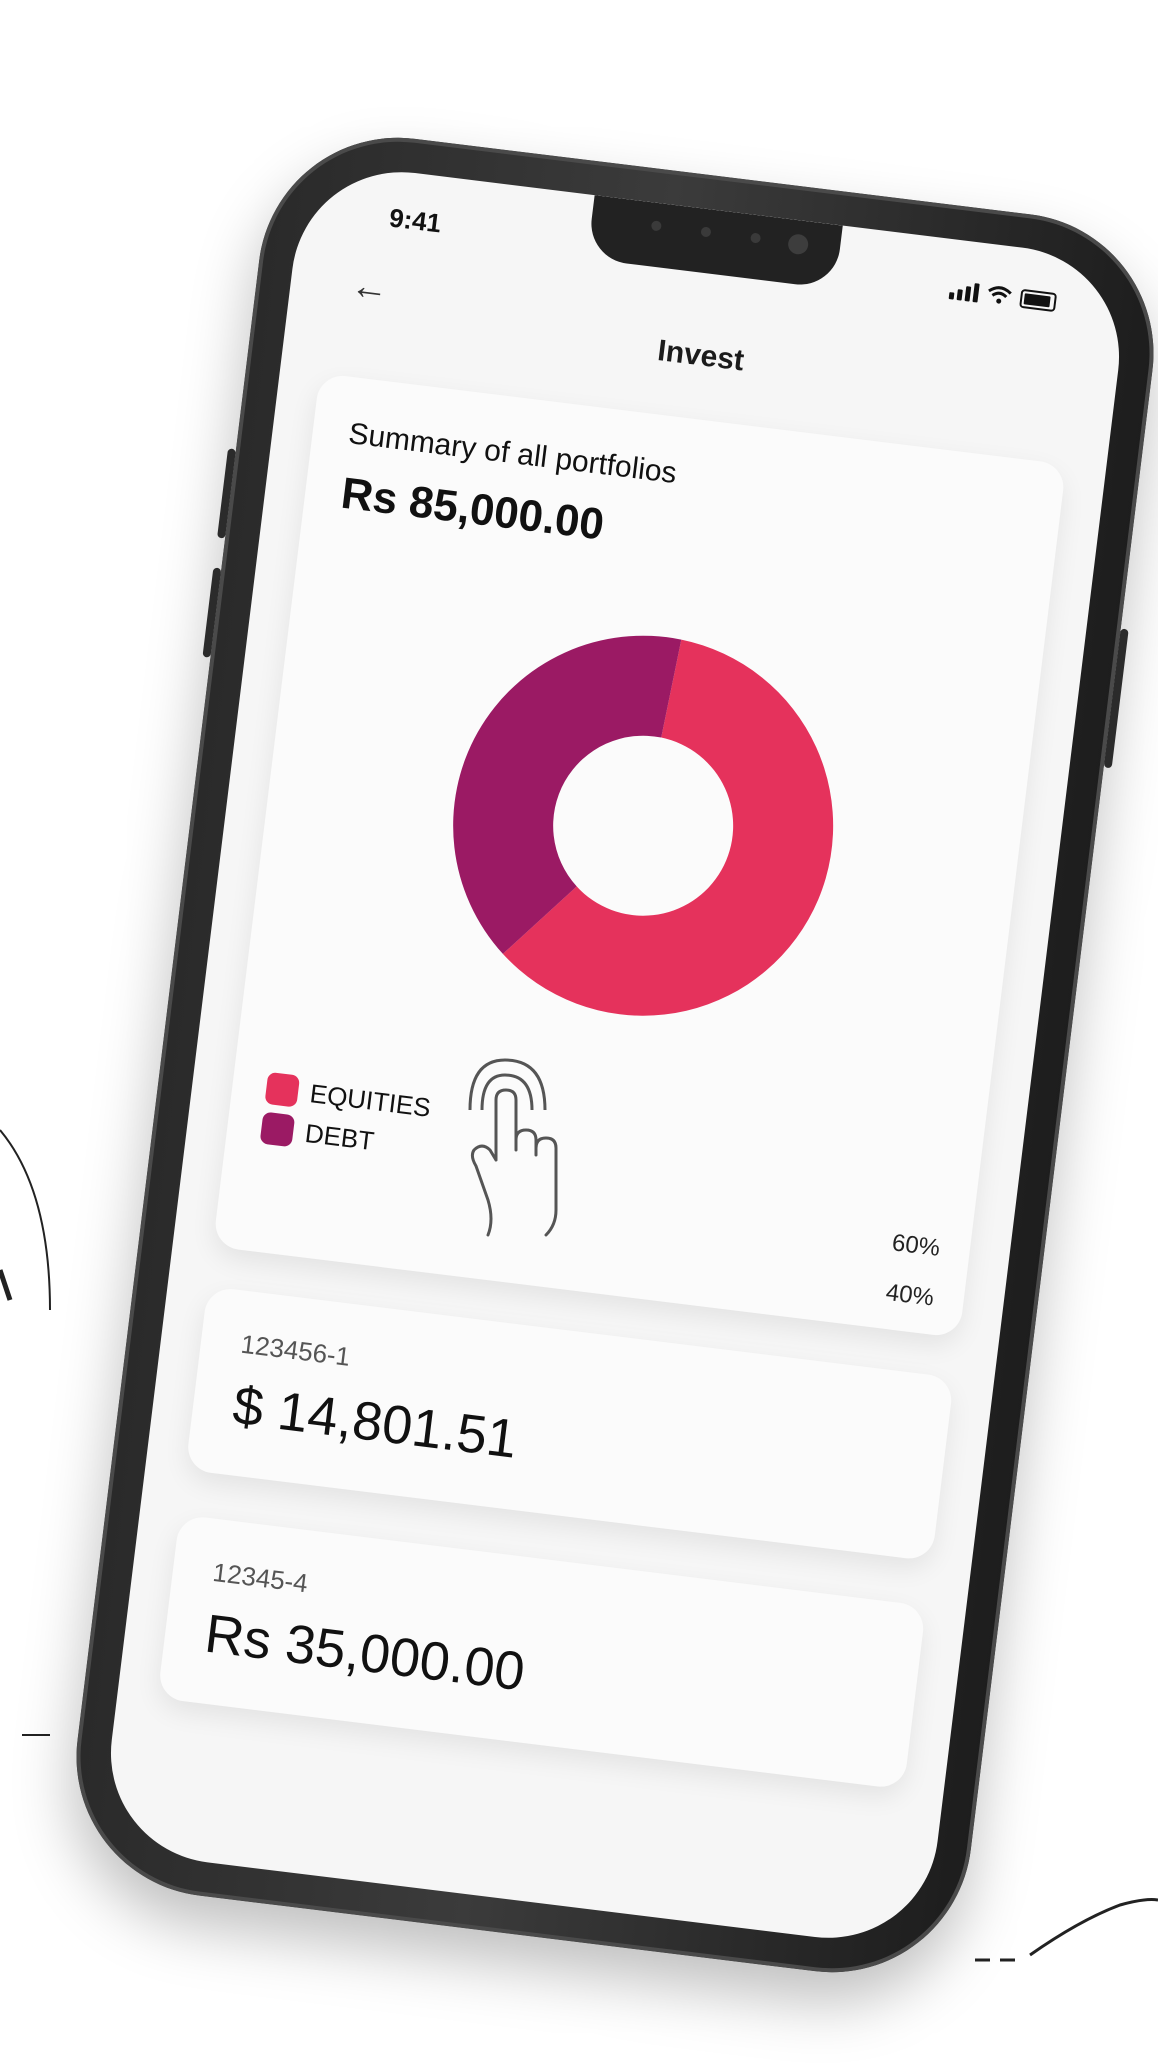 The height and width of the screenshot is (2067, 1158). I want to click on account-balance: Rs 35,000.00, so click(364, 1653).